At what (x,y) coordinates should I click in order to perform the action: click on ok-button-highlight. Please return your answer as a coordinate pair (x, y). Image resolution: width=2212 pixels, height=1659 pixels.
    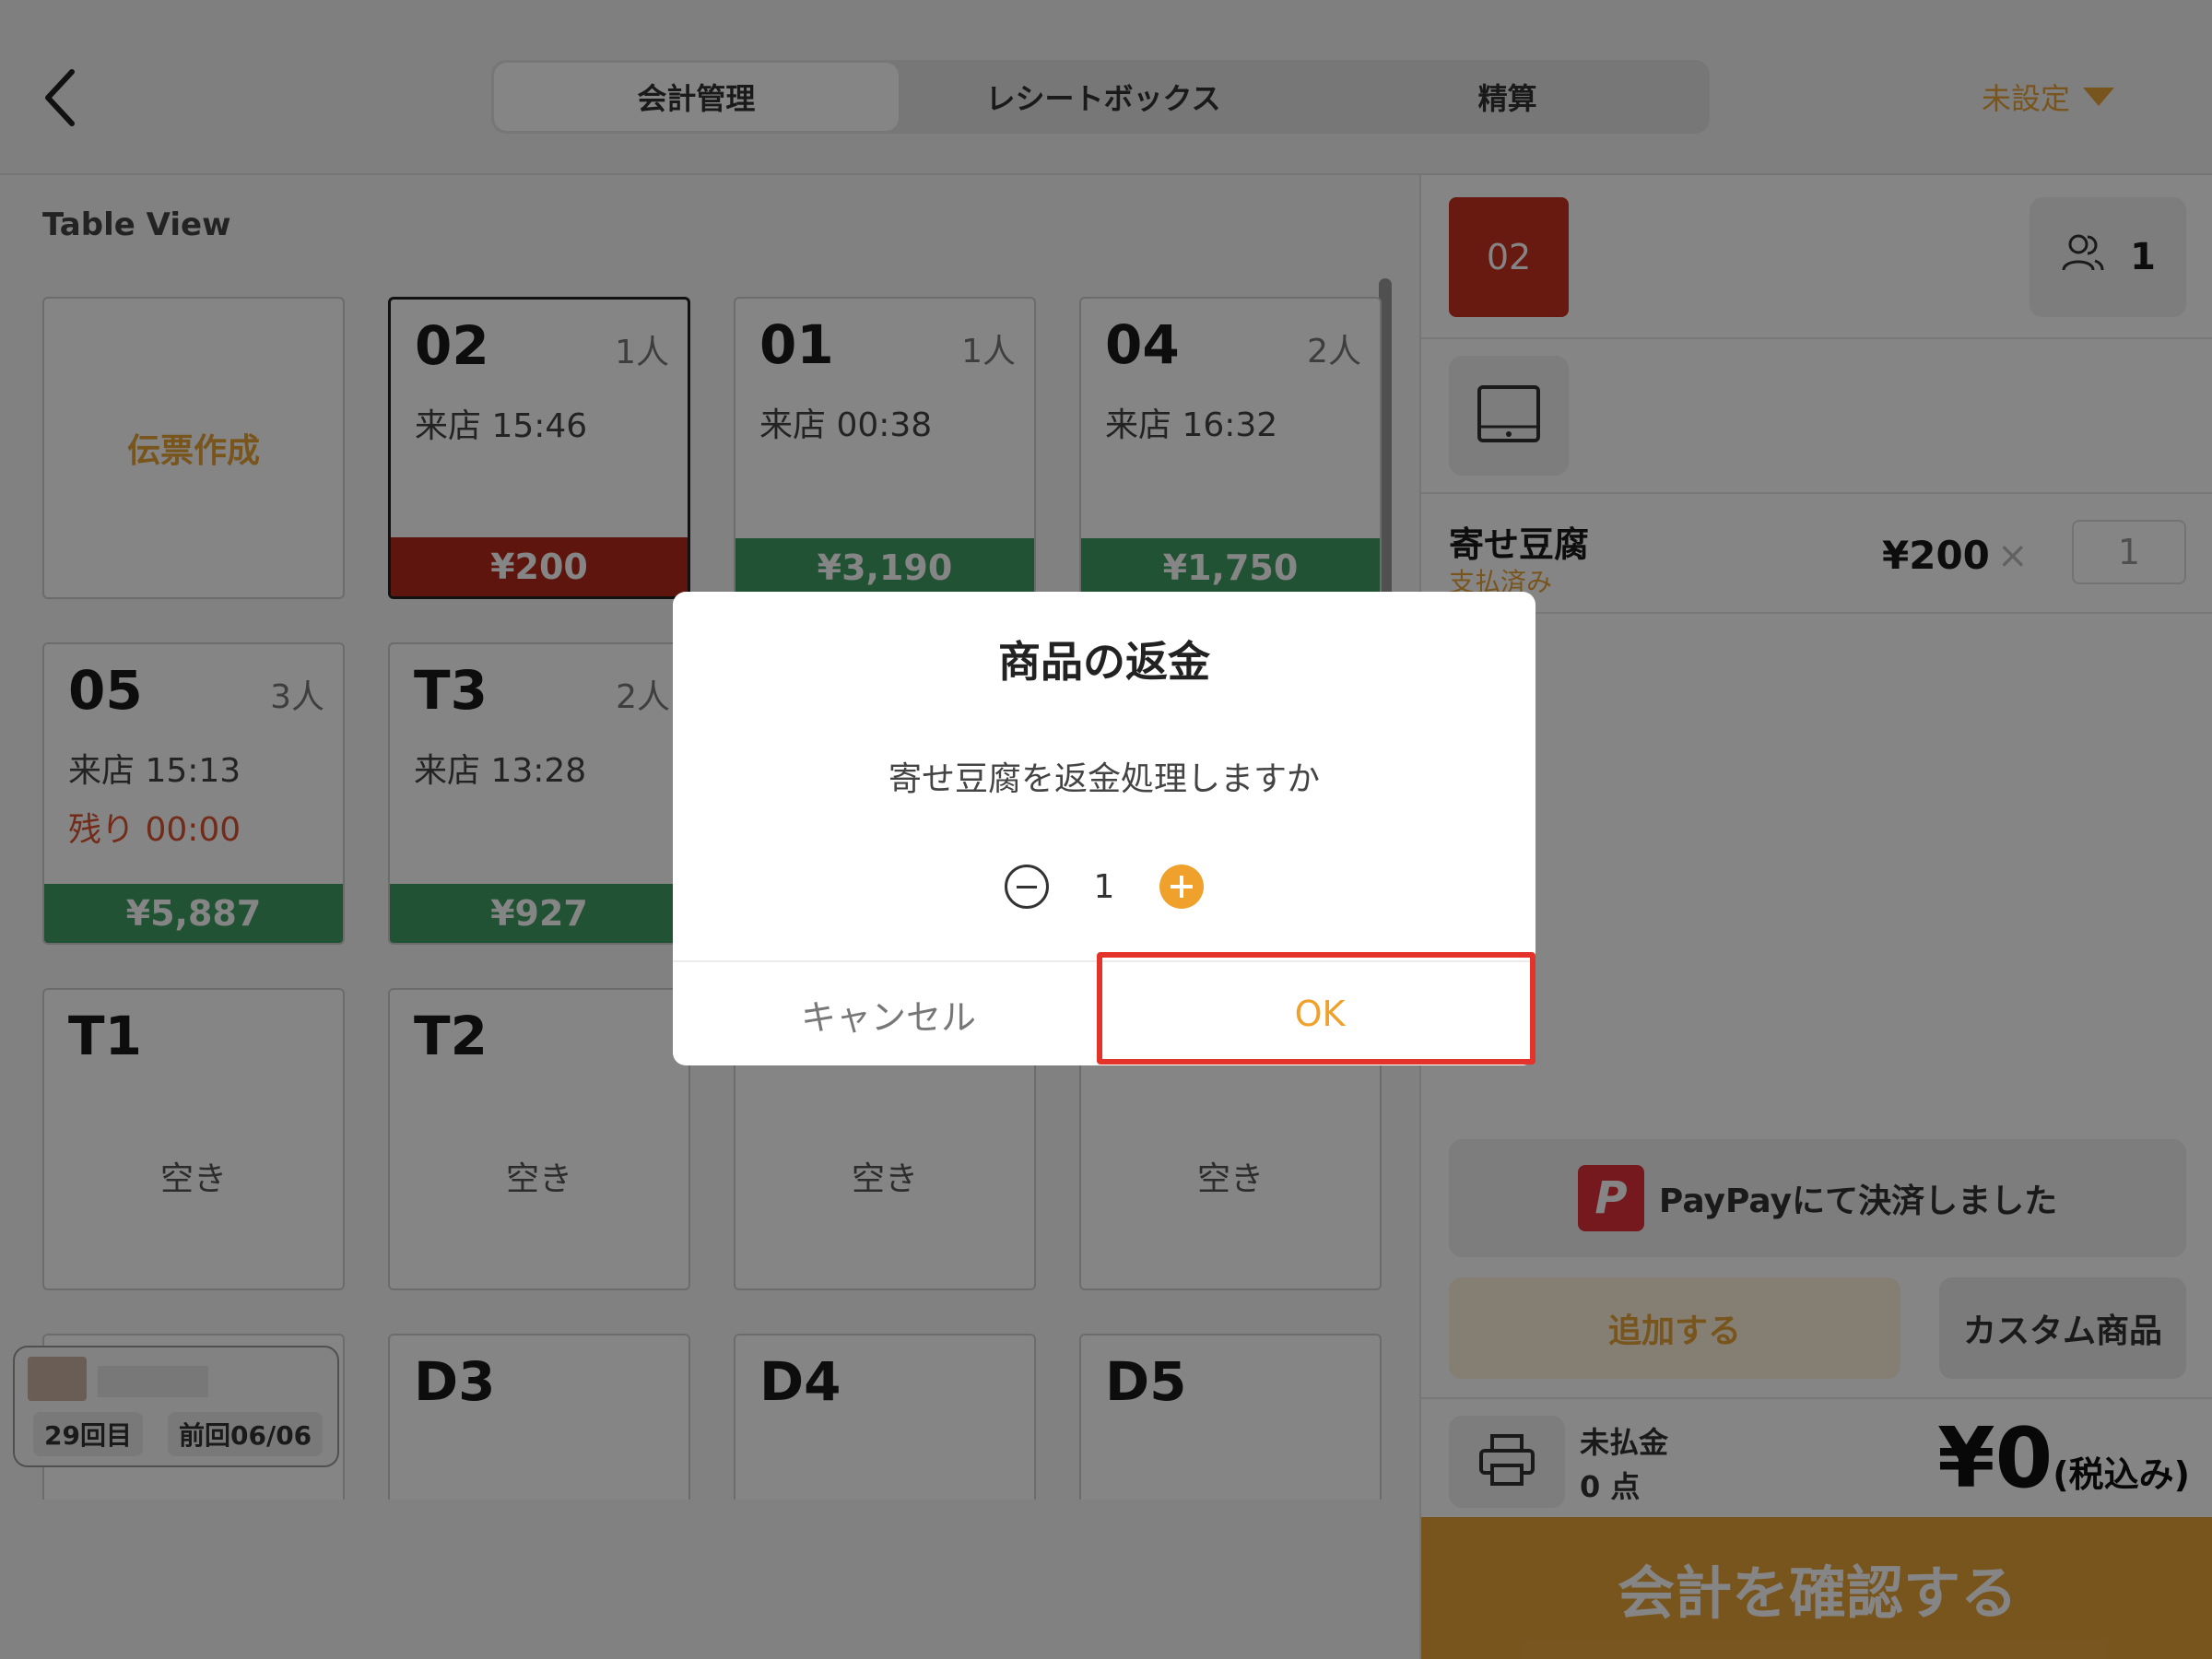
    Looking at the image, I should click on (1316, 1008).